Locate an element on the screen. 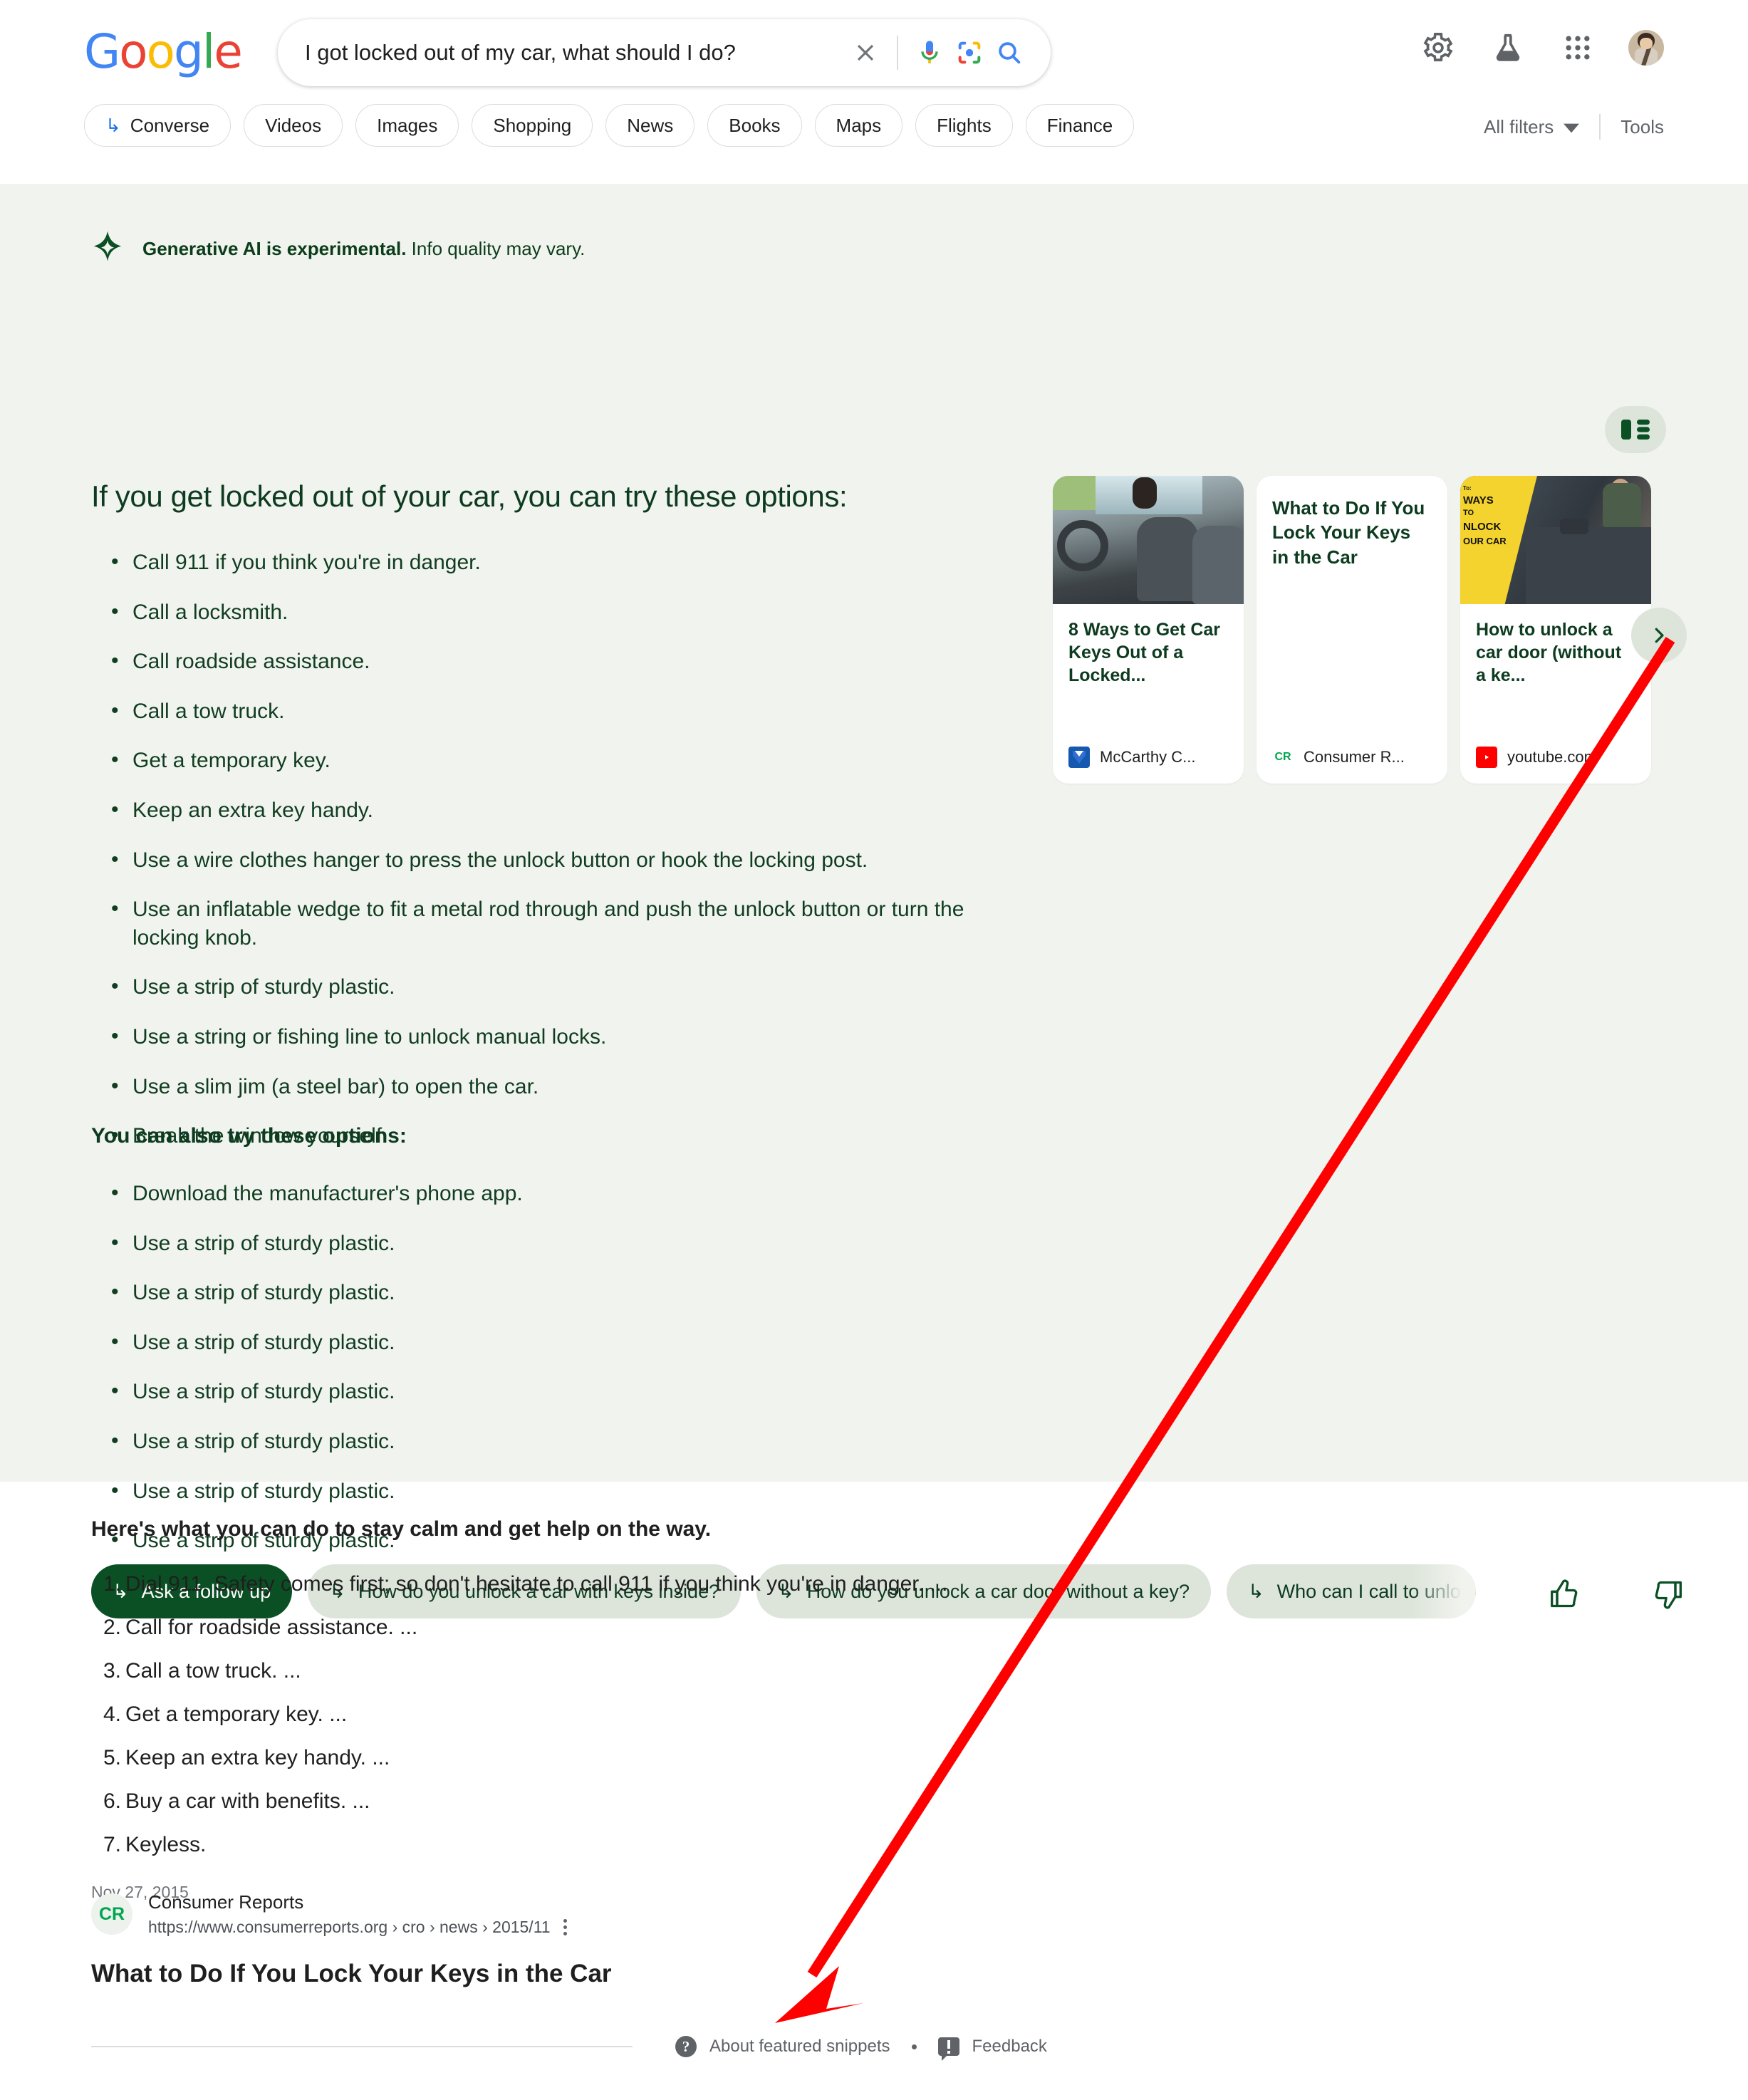 This screenshot has height=2100, width=1748. ai-bullet-item: Keep an extra key handy. is located at coordinates (559, 810).